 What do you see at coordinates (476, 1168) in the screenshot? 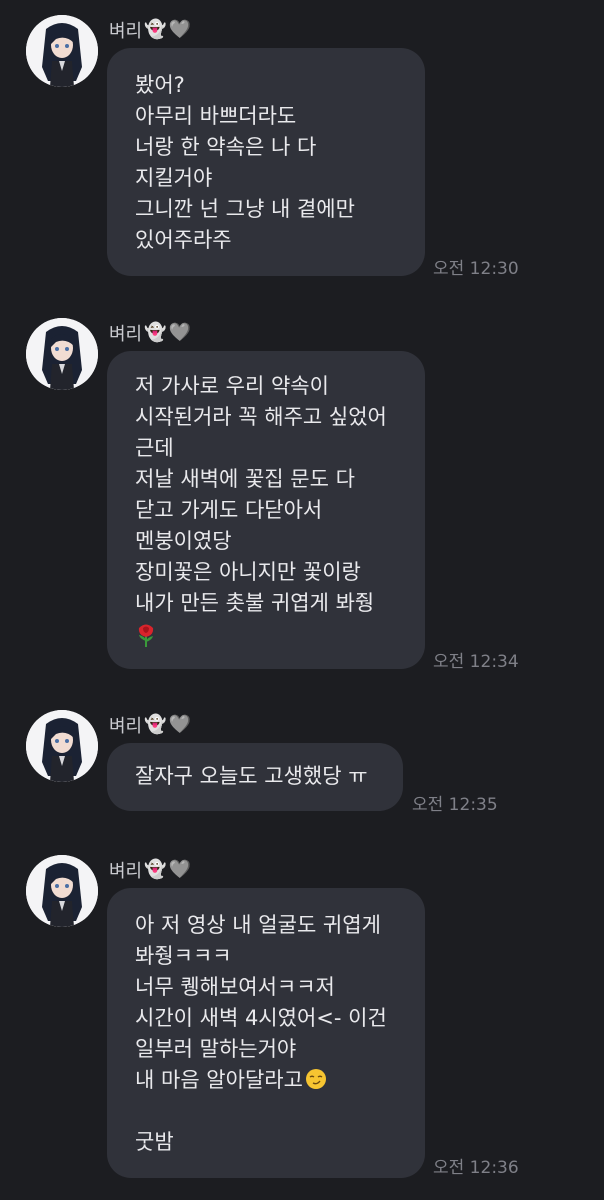
I see `message-time: 오전 12:36` at bounding box center [476, 1168].